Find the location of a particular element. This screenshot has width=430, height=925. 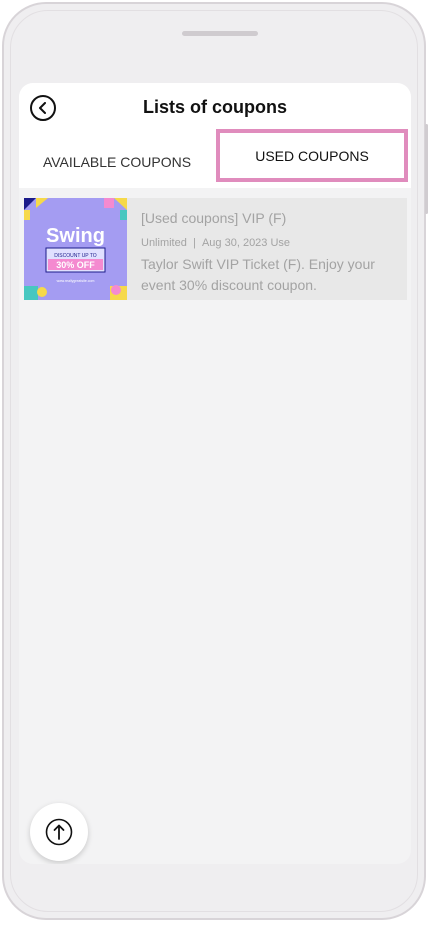

tab-used-coupons: USED COUPONS is located at coordinates (312, 155).